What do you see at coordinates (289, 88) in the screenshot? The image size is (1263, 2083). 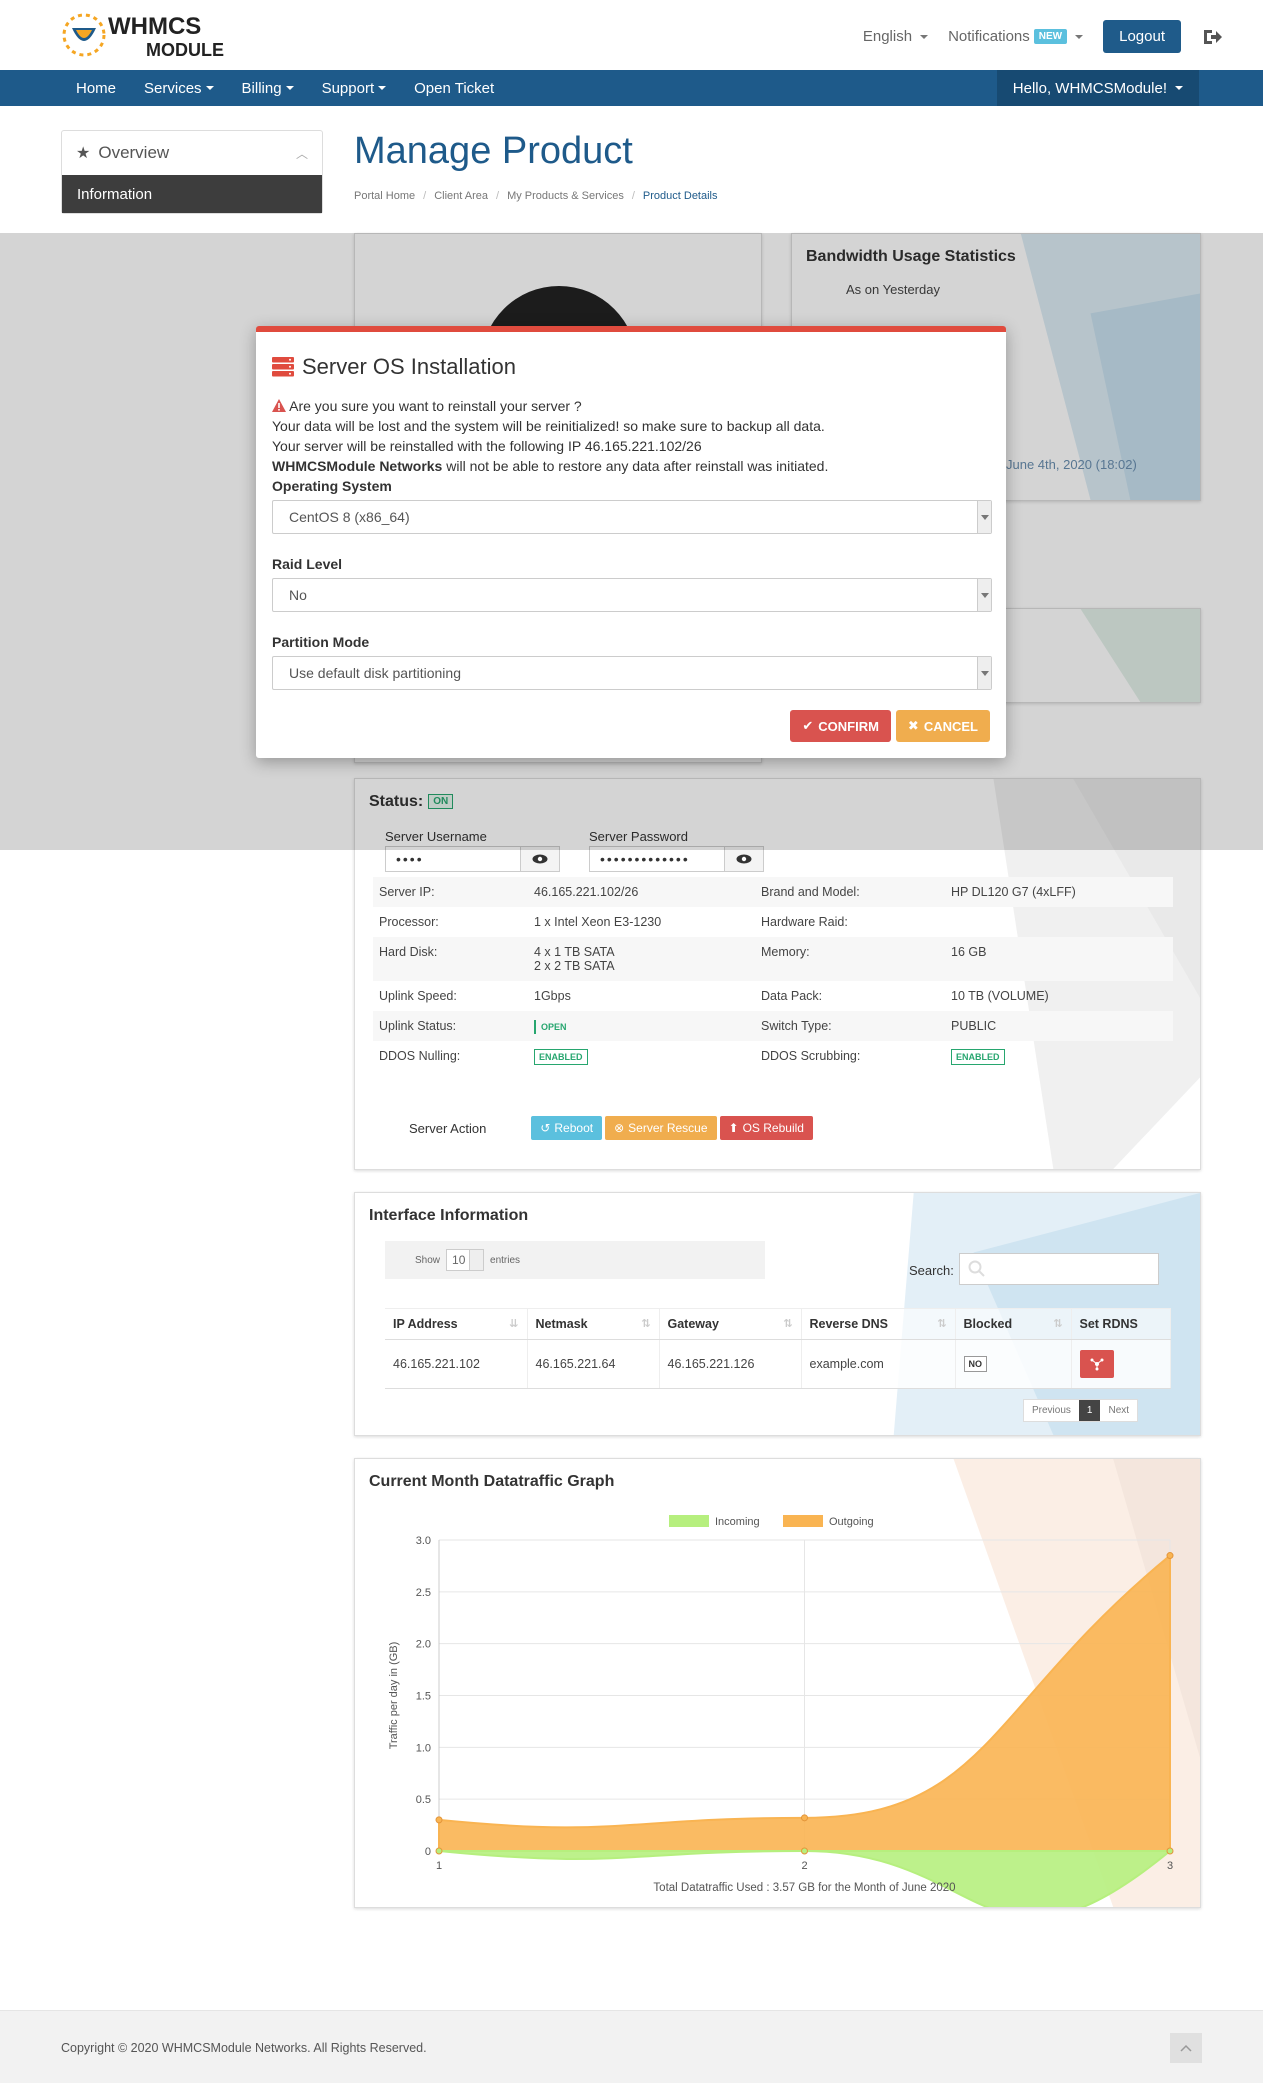 I see `caret-down-icon` at bounding box center [289, 88].